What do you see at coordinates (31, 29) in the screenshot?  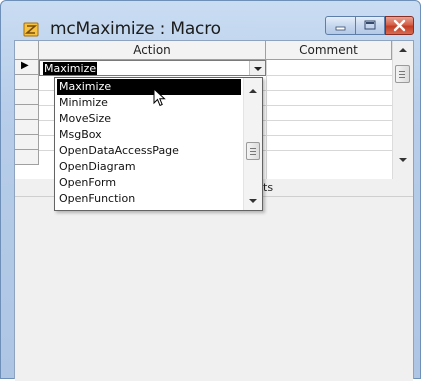 I see `macro-icon` at bounding box center [31, 29].